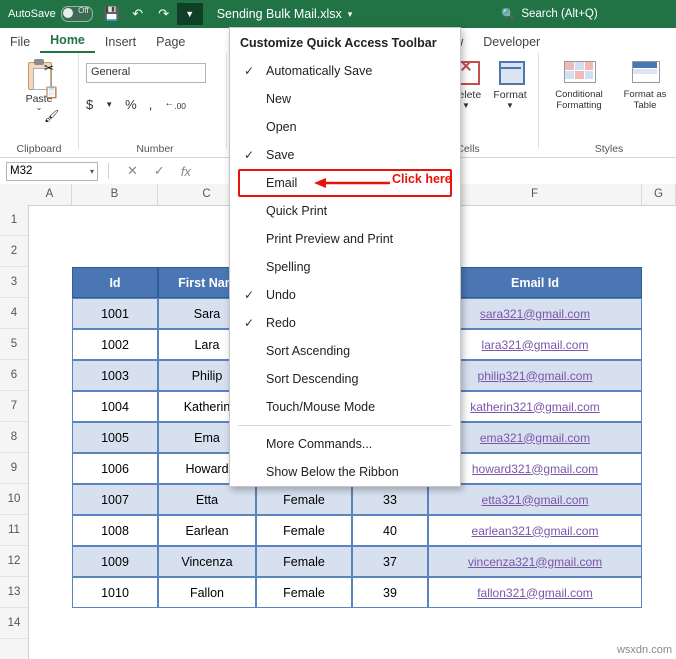 Image resolution: width=676 pixels, height=659 pixels. I want to click on currency-format-icon: $, so click(89, 104).